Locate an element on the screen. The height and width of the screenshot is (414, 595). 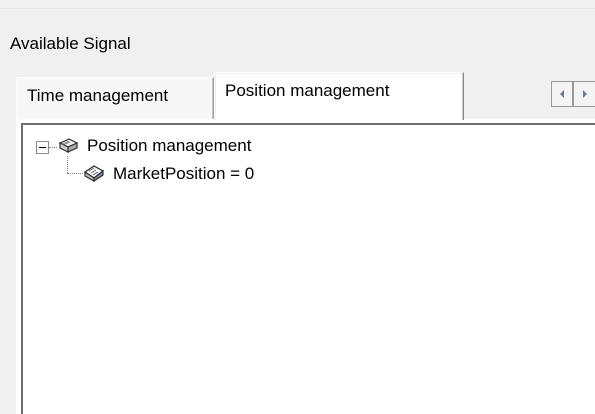
tab-strip: Time management Position management is located at coordinates (305, 96).